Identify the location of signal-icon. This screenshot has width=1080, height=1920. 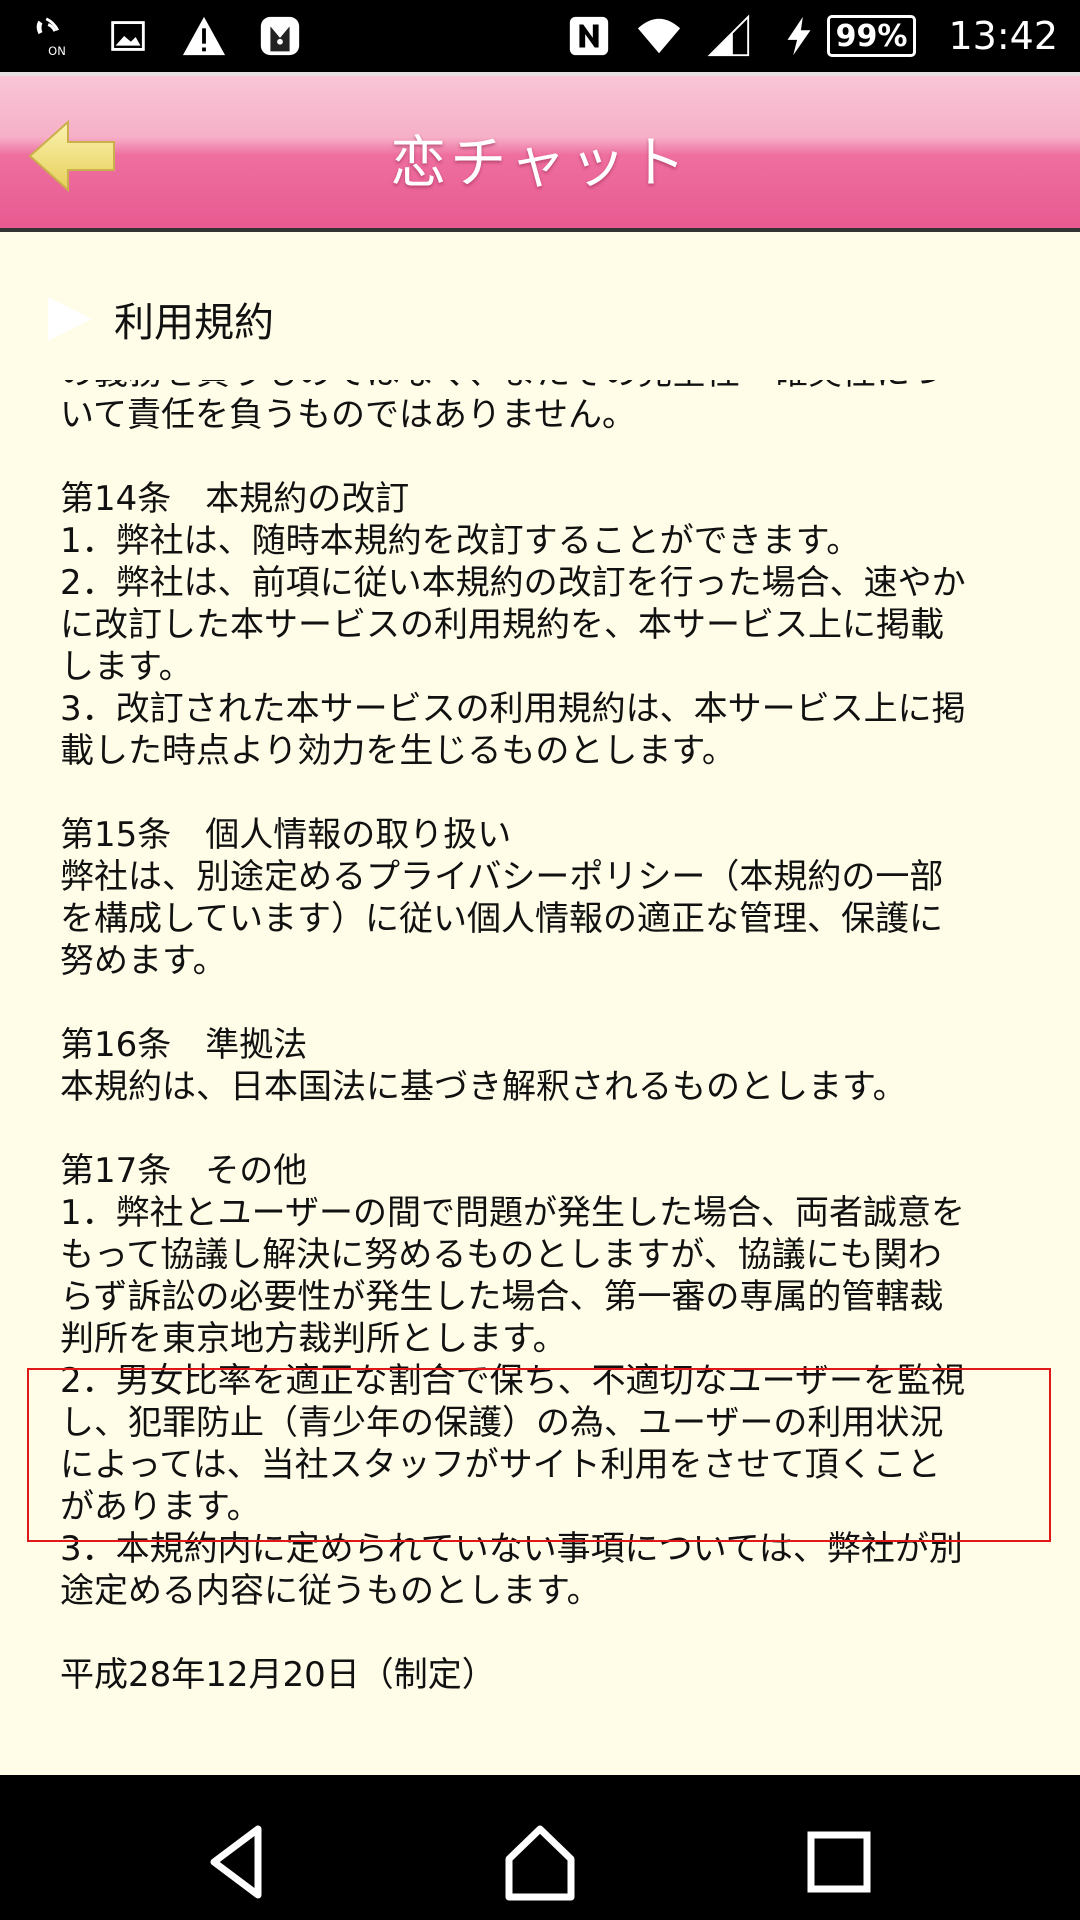
(729, 36).